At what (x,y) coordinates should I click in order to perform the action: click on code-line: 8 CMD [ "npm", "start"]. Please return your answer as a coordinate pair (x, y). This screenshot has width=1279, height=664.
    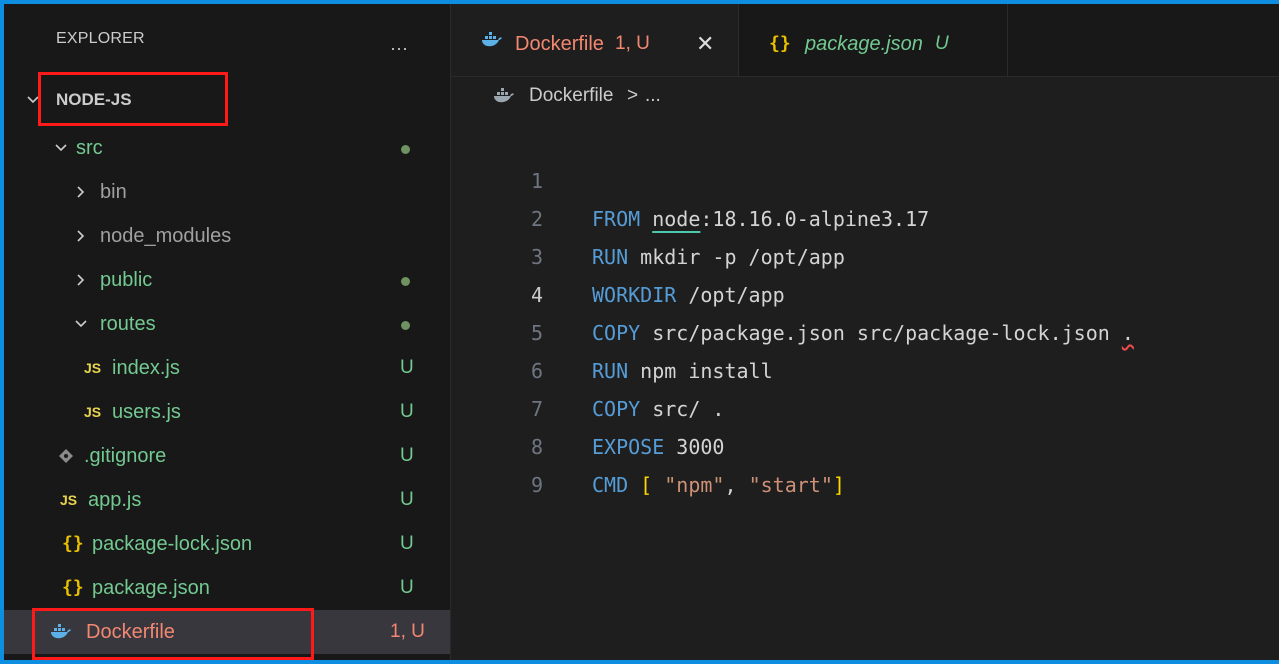
    Looking at the image, I should click on (865, 443).